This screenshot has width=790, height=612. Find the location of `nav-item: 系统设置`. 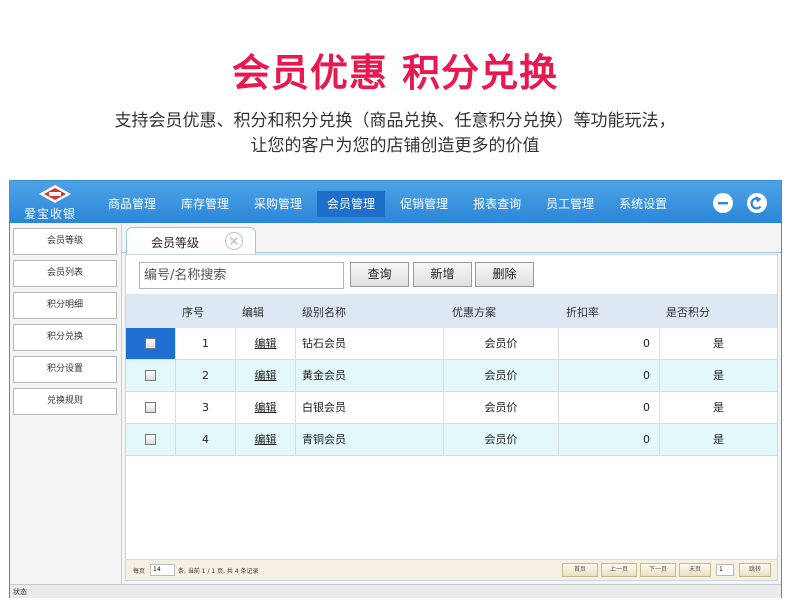

nav-item: 系统设置 is located at coordinates (643, 204).